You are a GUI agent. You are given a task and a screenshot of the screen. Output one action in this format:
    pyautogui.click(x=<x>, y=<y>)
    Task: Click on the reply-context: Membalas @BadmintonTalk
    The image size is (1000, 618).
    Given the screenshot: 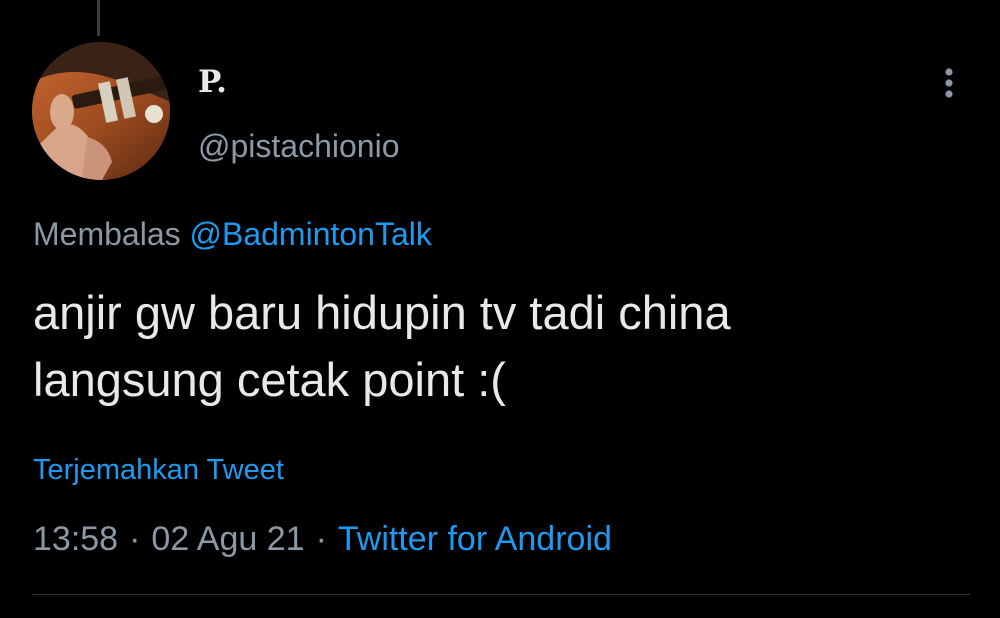 What is the action you would take?
    pyautogui.click(x=232, y=234)
    